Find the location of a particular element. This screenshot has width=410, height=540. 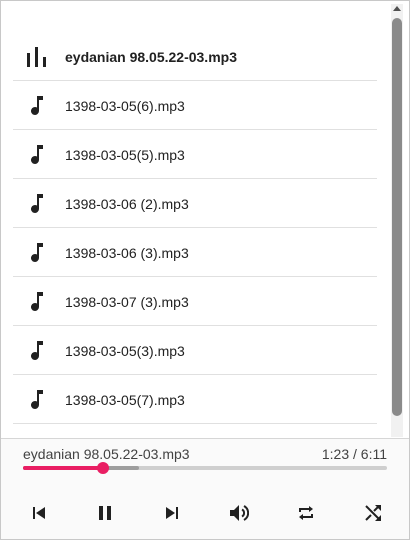

repeat-button is located at coordinates (306, 513).